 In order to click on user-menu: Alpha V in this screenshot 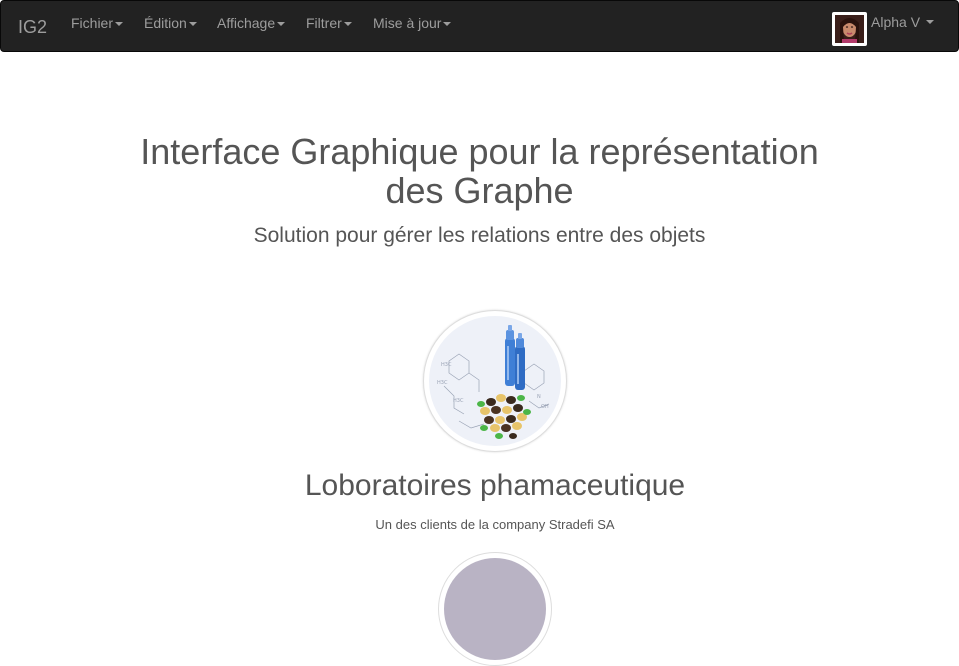, I will do `click(883, 29)`.